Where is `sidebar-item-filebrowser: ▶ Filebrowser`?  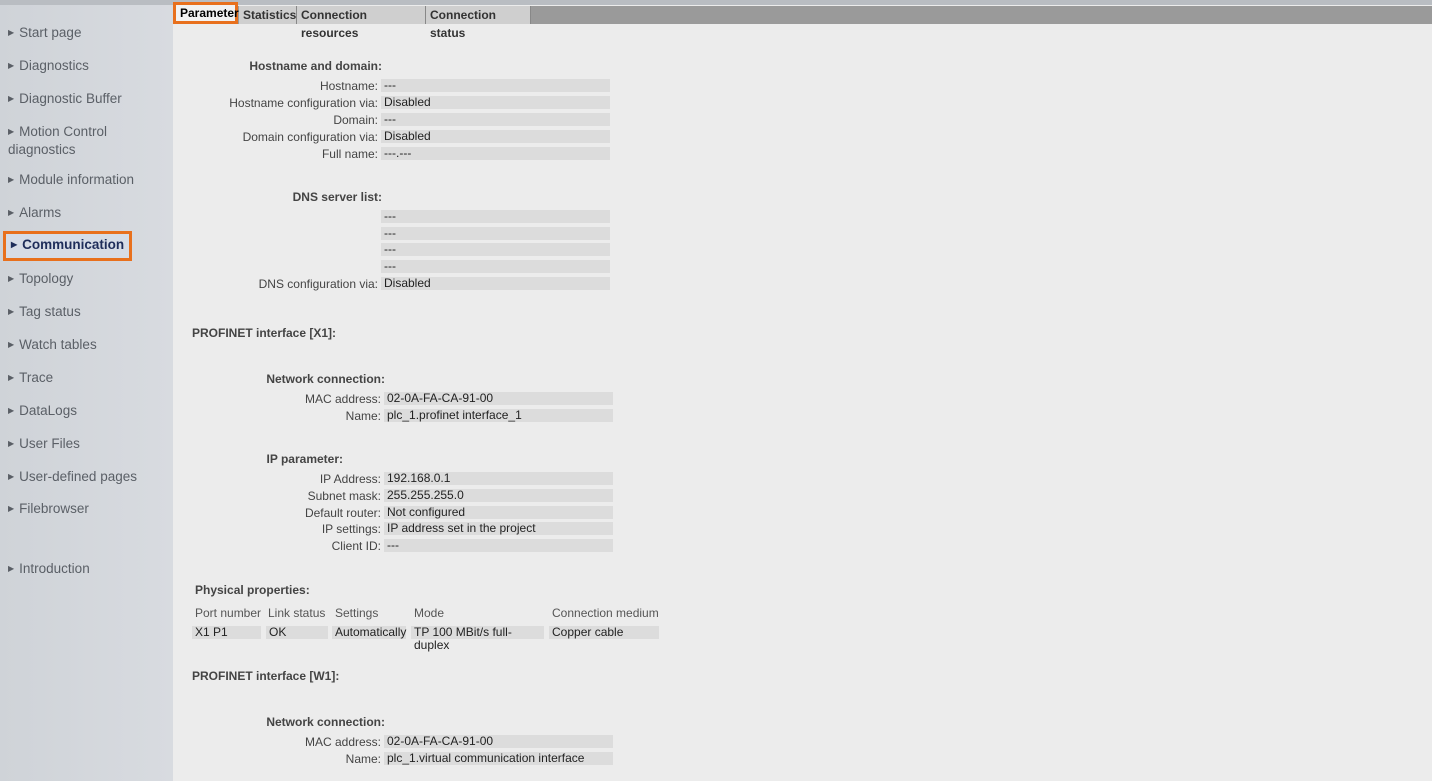
sidebar-item-filebrowser: ▶ Filebrowser is located at coordinates (88, 510).